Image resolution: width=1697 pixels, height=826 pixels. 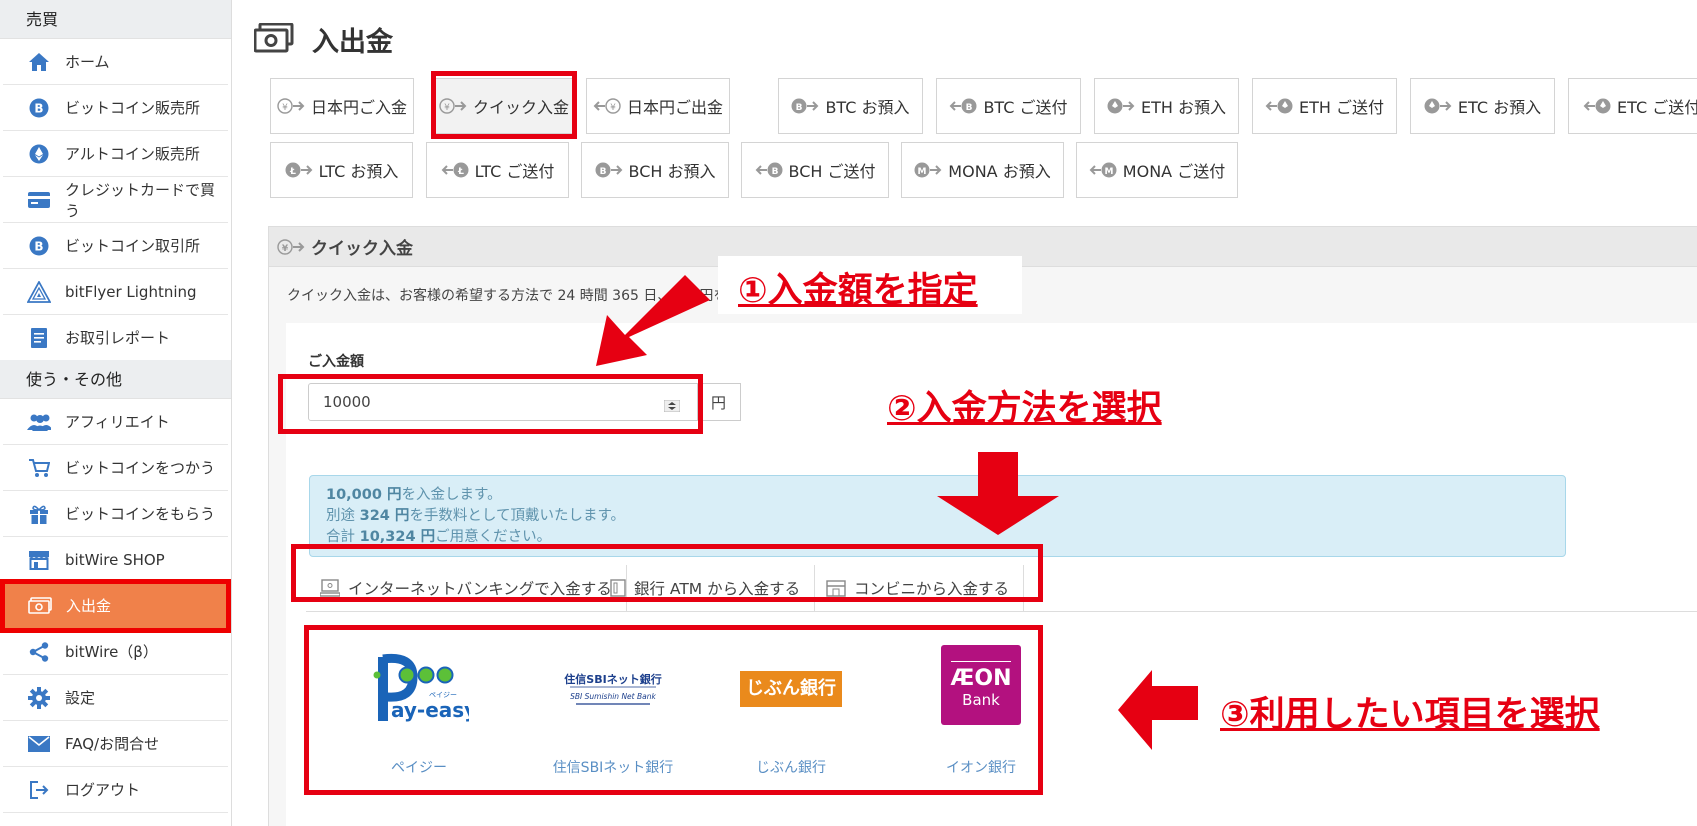 I want to click on lightning-logo-icon, so click(x=39, y=292).